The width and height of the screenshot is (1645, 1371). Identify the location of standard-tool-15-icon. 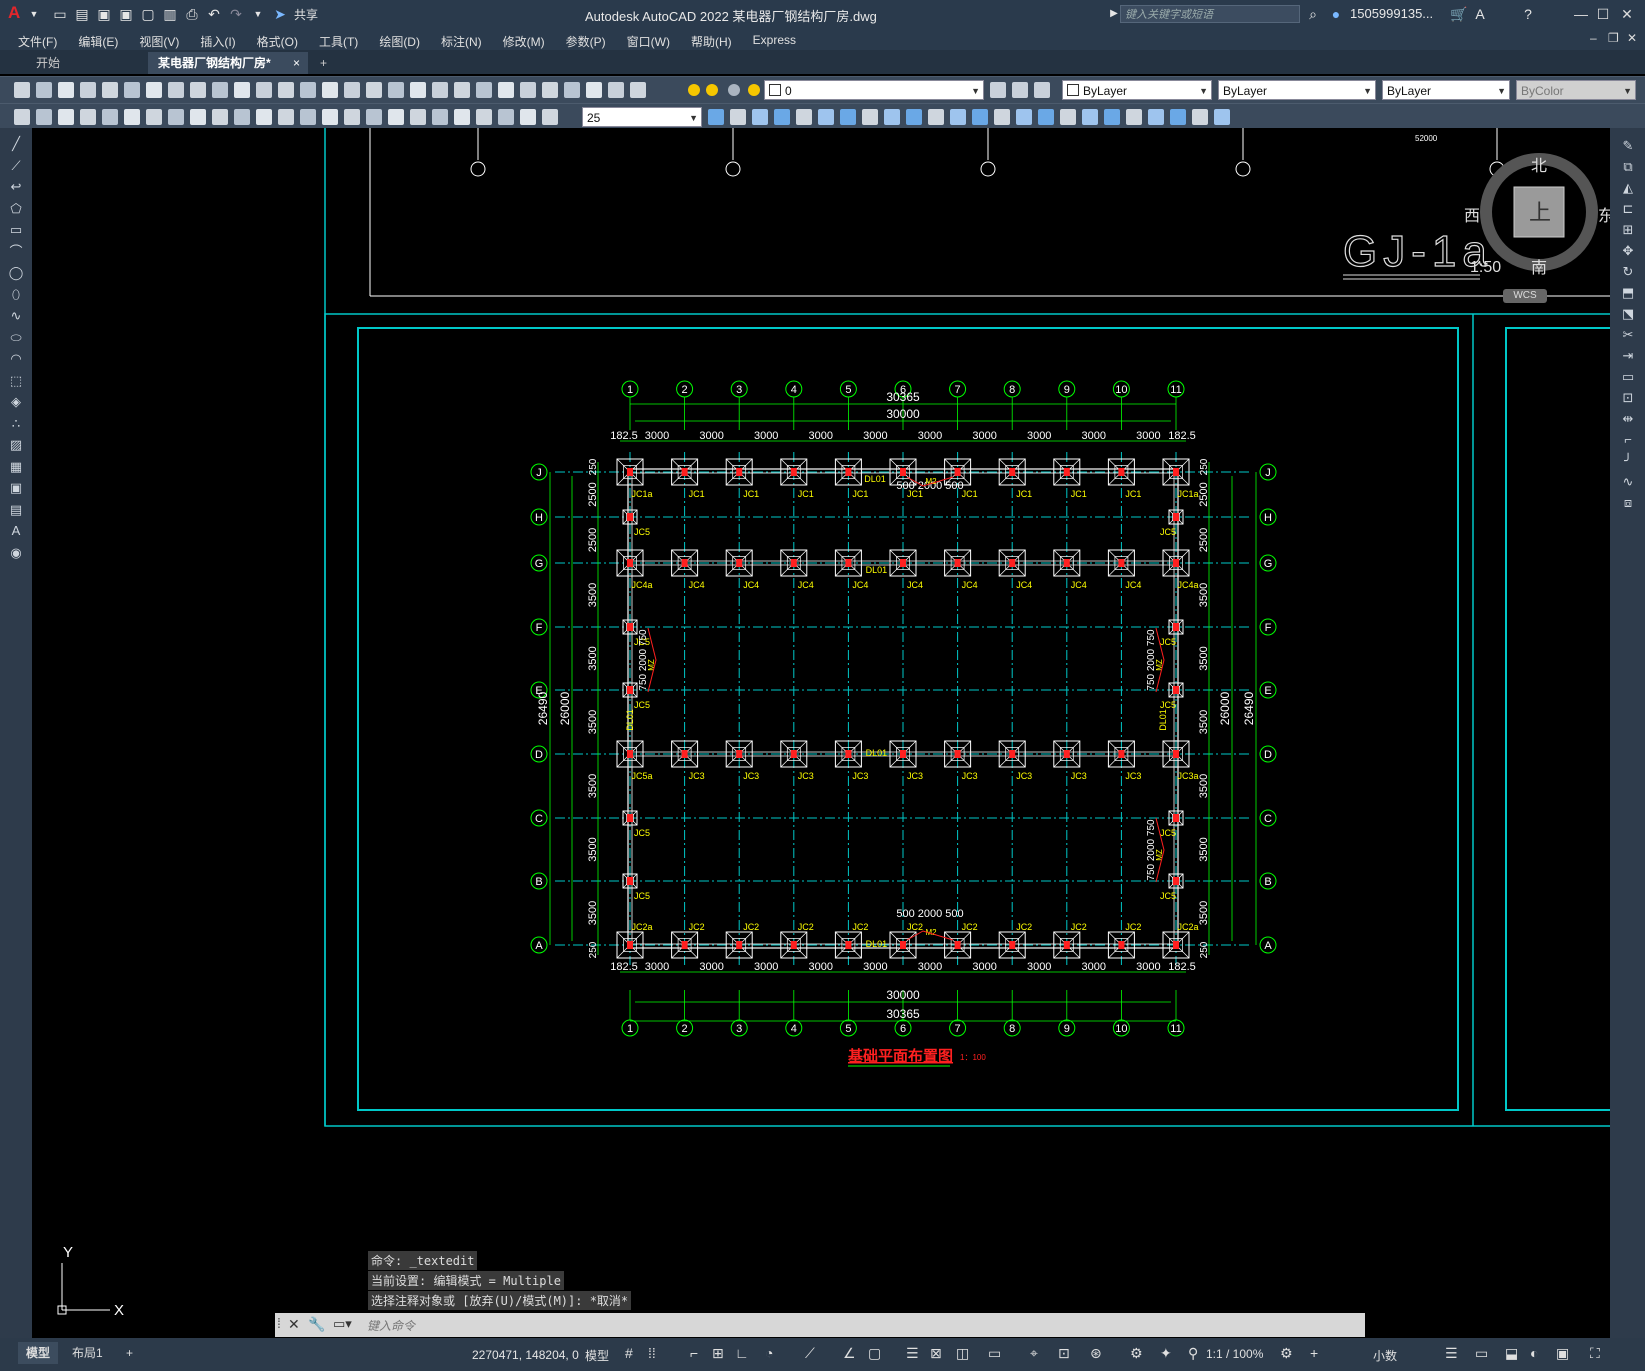
(352, 90).